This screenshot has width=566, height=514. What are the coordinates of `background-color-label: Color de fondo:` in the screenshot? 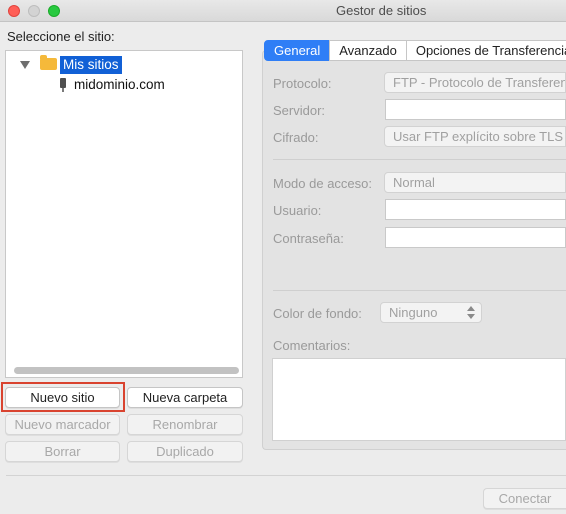 It's located at (317, 313).